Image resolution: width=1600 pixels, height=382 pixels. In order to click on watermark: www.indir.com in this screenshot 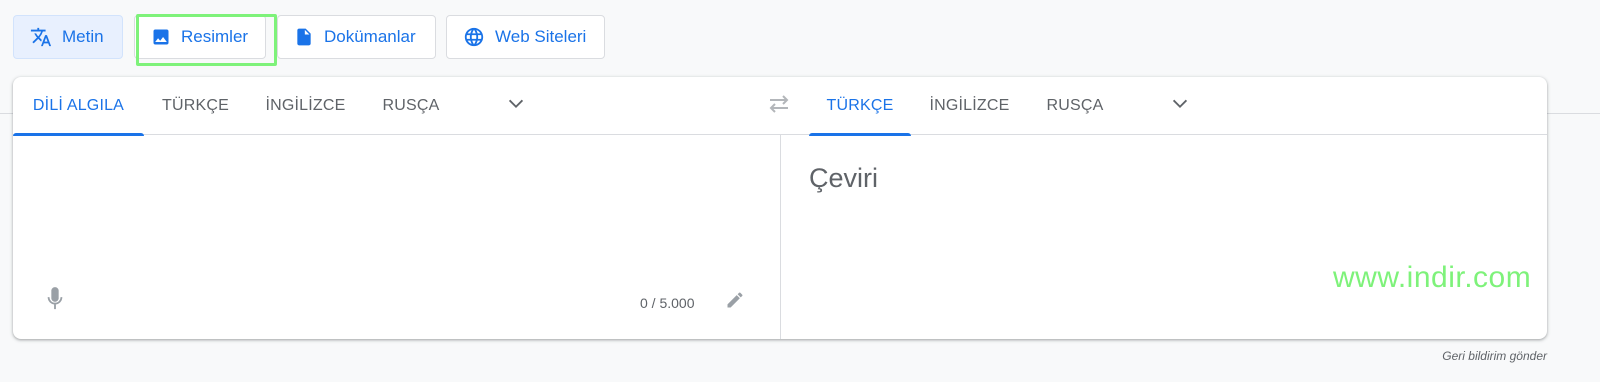, I will do `click(1432, 277)`.